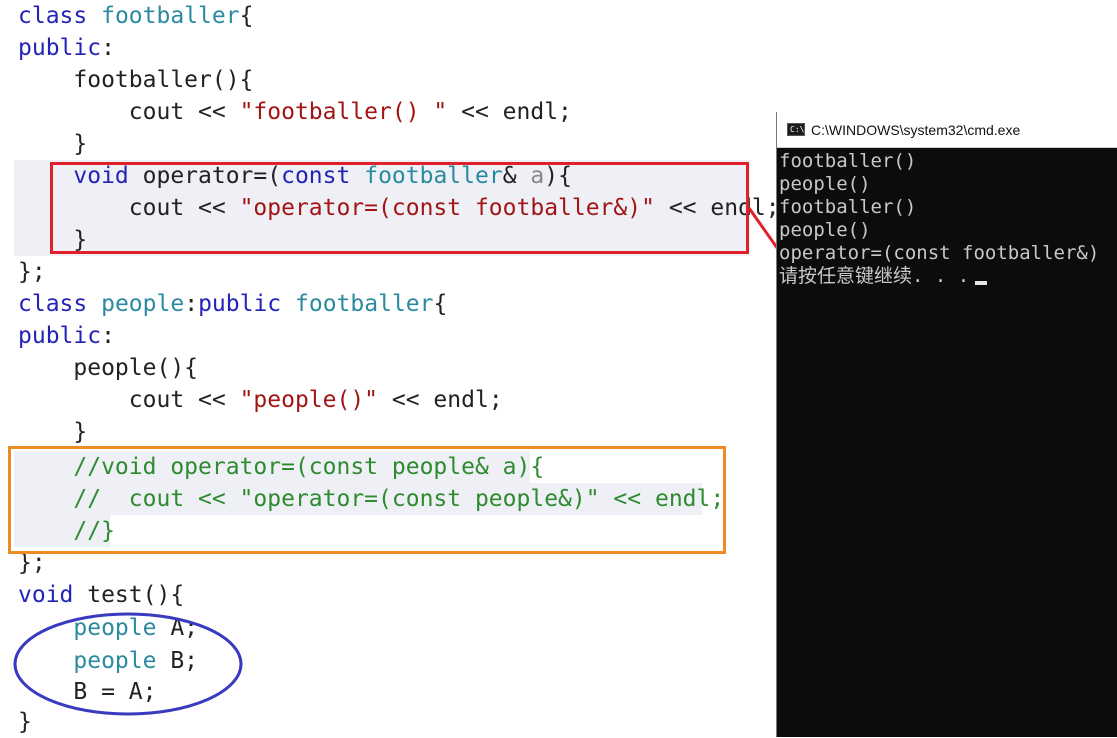 This screenshot has width=1117, height=738. What do you see at coordinates (399, 208) in the screenshot?
I see `red-annotation-box` at bounding box center [399, 208].